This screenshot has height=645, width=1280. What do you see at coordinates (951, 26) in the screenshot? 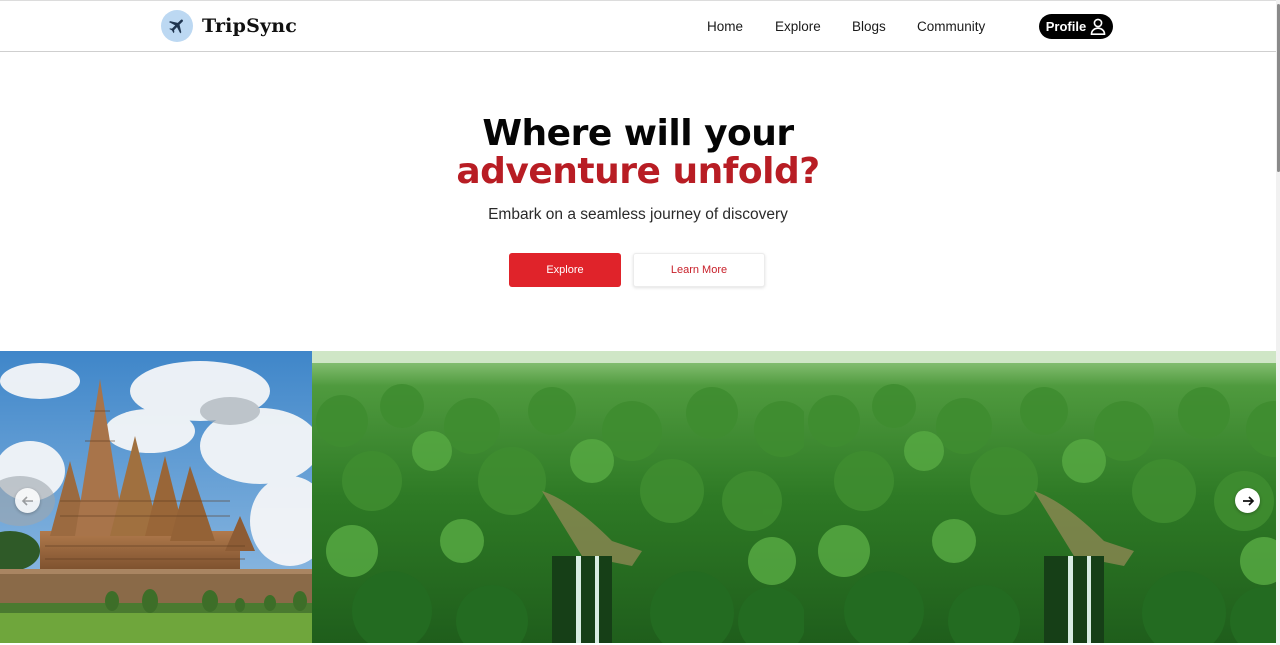
I see `nav-community: Community` at bounding box center [951, 26].